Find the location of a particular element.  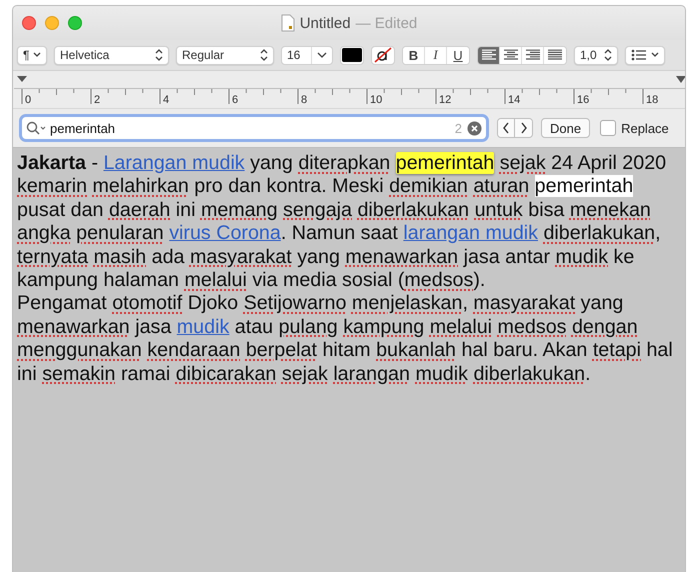

document-icon is located at coordinates (287, 23).